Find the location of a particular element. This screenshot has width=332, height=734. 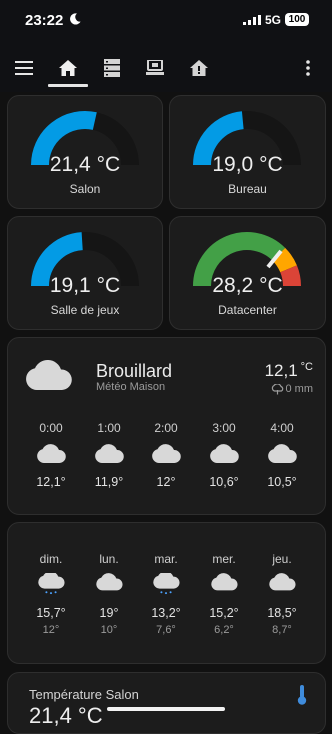

gauge-card-datacenter: 28,2 °C Datacenter is located at coordinates (247, 273).